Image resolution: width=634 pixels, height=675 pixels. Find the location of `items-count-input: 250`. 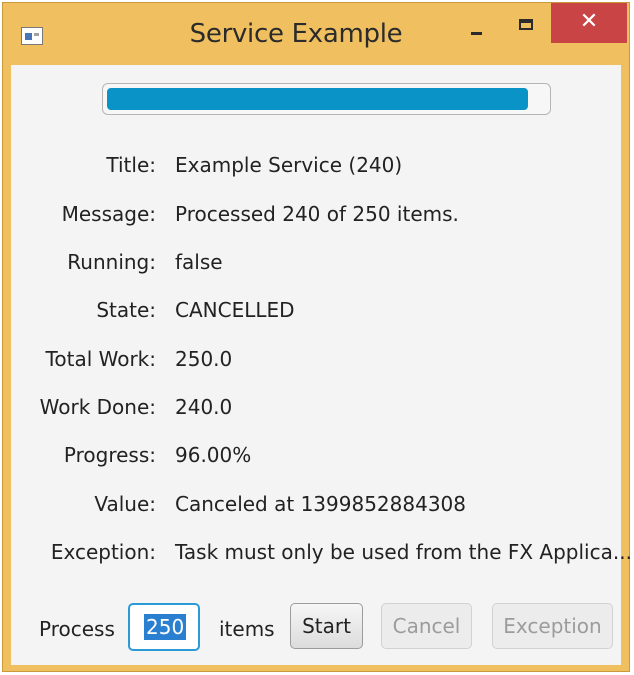

items-count-input: 250 is located at coordinates (164, 627).